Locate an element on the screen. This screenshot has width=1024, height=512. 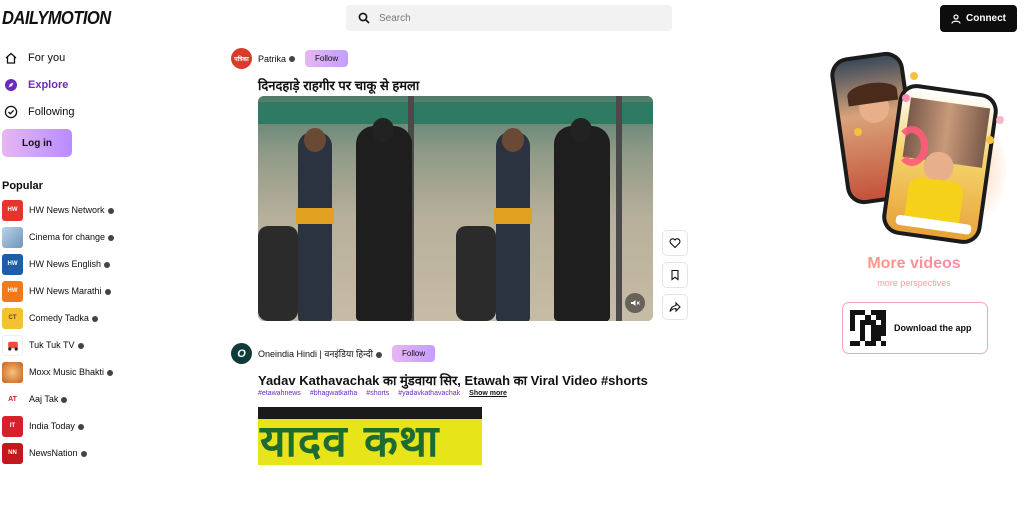
channel-avatar: AT is located at coordinates (12, 399).